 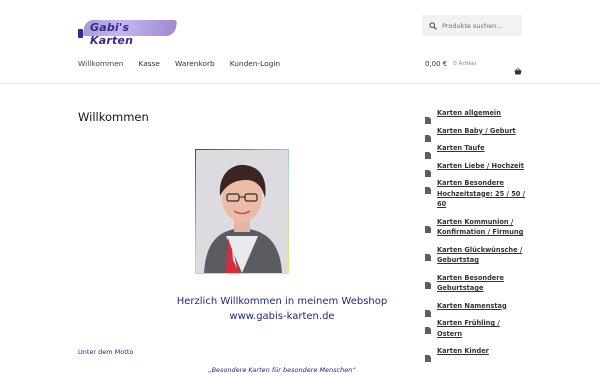 I want to click on page-title: Willkommen, so click(x=113, y=117).